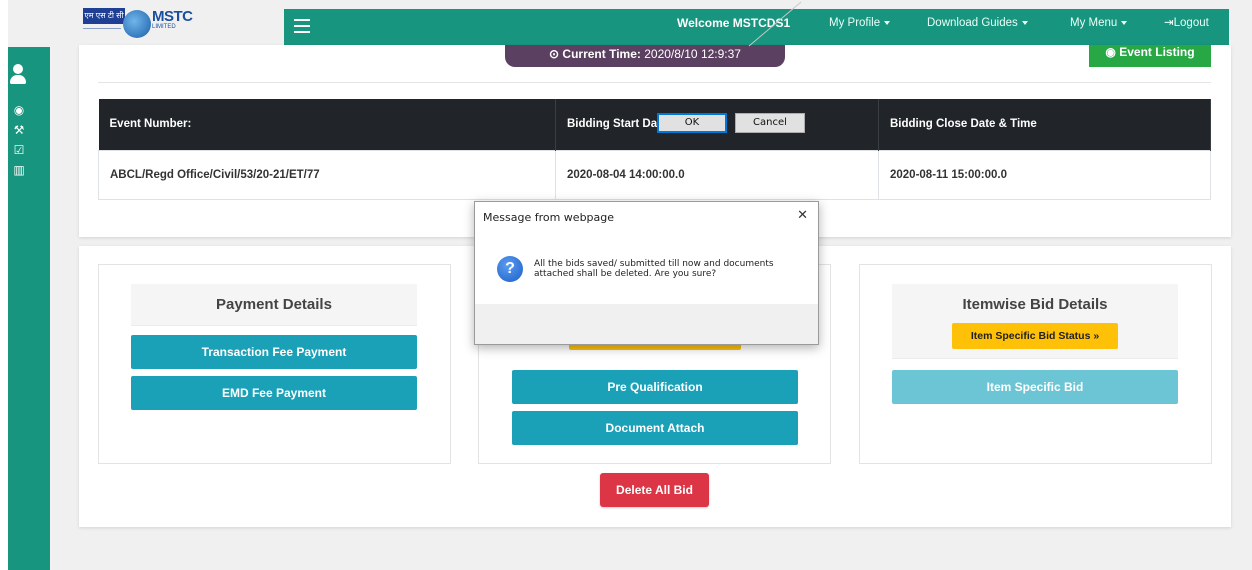 This screenshot has width=1252, height=570. Describe the element at coordinates (1157, 52) in the screenshot. I see `event-listing-label: Event Listing` at that location.